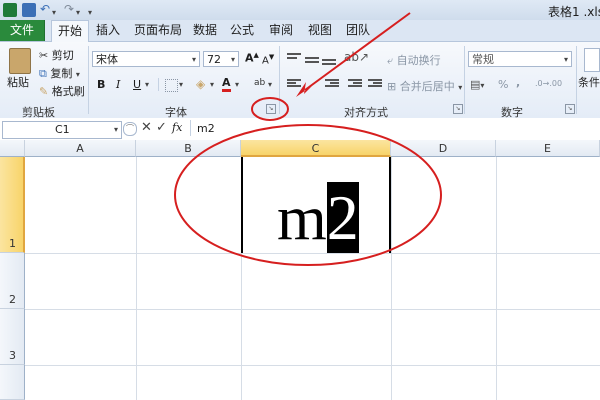  What do you see at coordinates (304, 89) in the screenshot?
I see `annotation-arrowhead` at bounding box center [304, 89].